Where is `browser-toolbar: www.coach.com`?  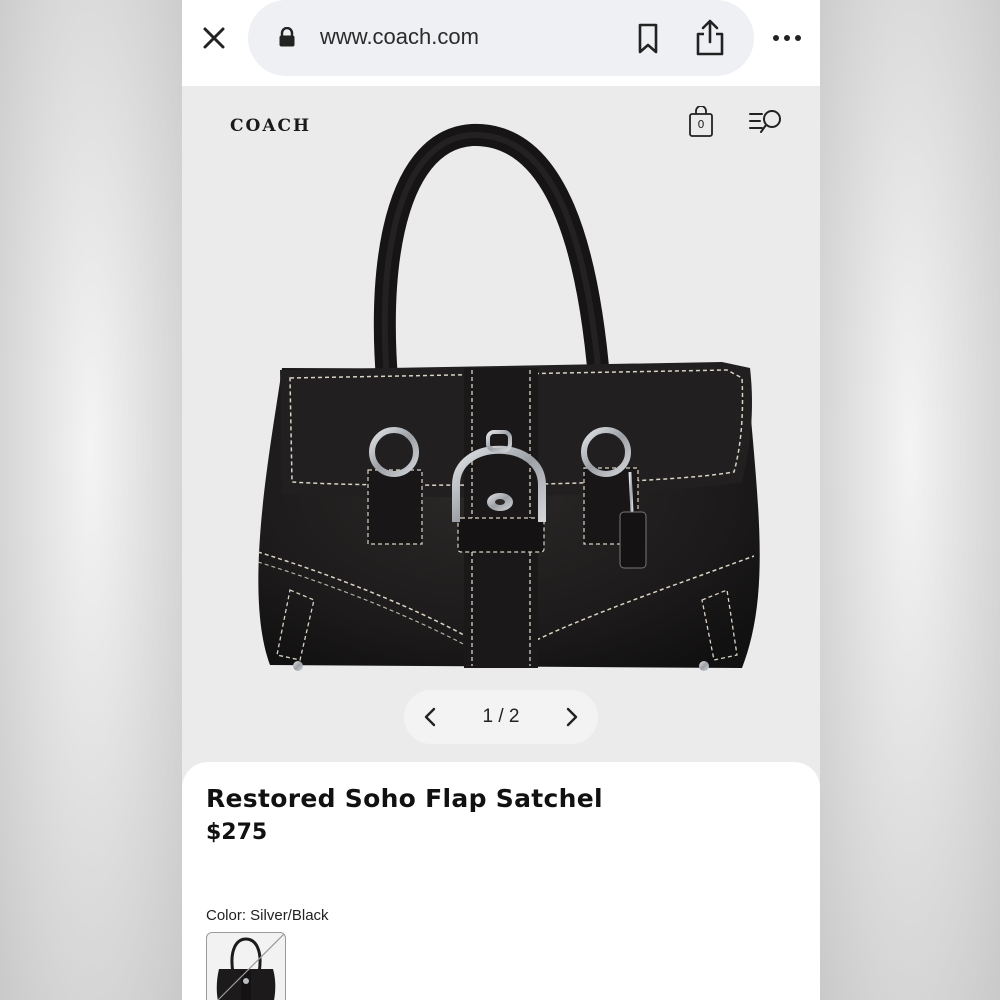 browser-toolbar: www.coach.com is located at coordinates (501, 43).